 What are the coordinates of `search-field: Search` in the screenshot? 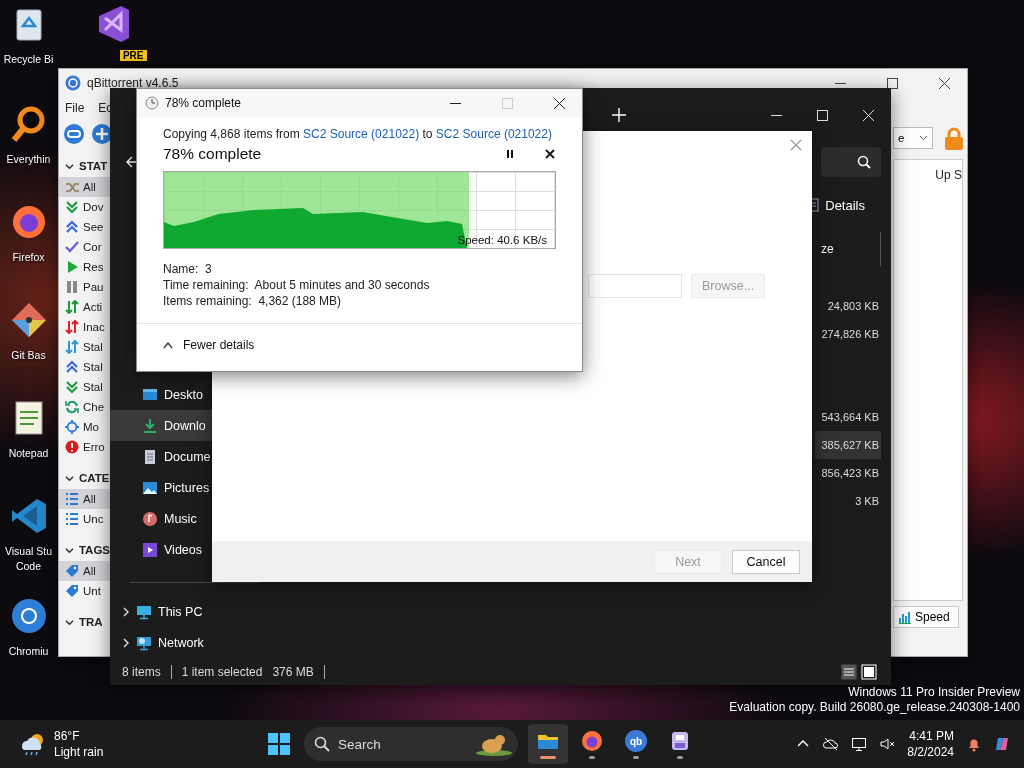 It's located at (411, 744).